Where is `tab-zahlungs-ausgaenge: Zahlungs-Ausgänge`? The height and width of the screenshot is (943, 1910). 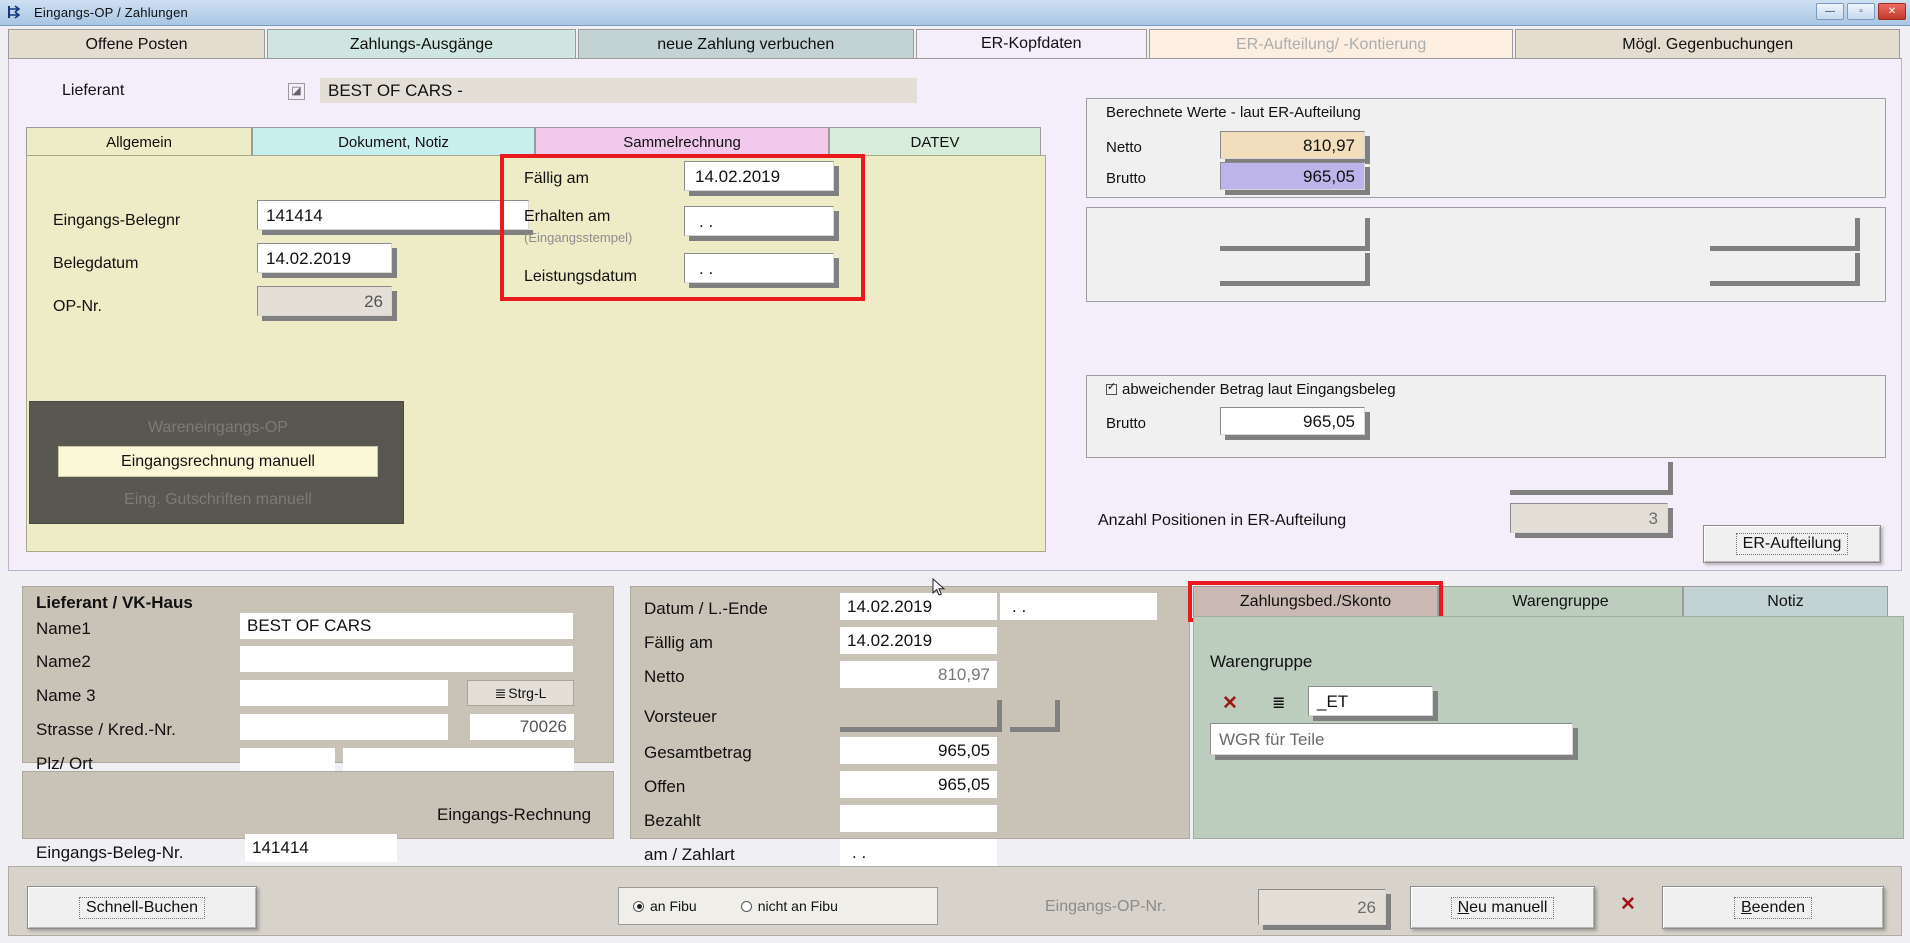
tab-zahlungs-ausgaenge: Zahlungs-Ausgänge is located at coordinates (421, 44).